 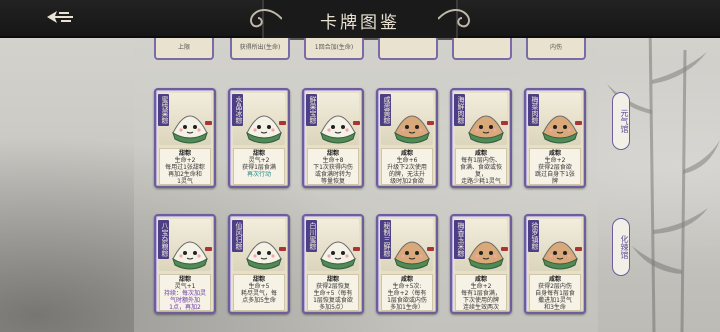 I want to click on card-effect-line: 多加5点）, so click(x=333, y=307).